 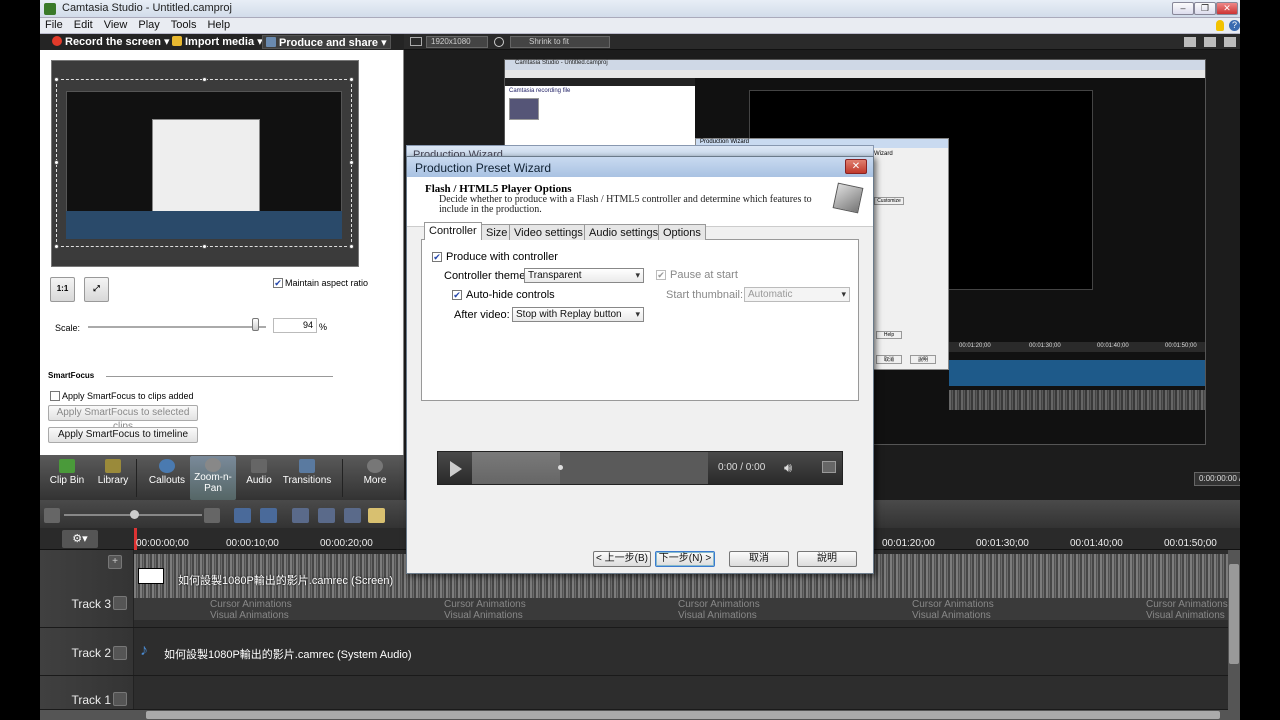 I want to click on zoom-in-icon, so click(x=212, y=515).